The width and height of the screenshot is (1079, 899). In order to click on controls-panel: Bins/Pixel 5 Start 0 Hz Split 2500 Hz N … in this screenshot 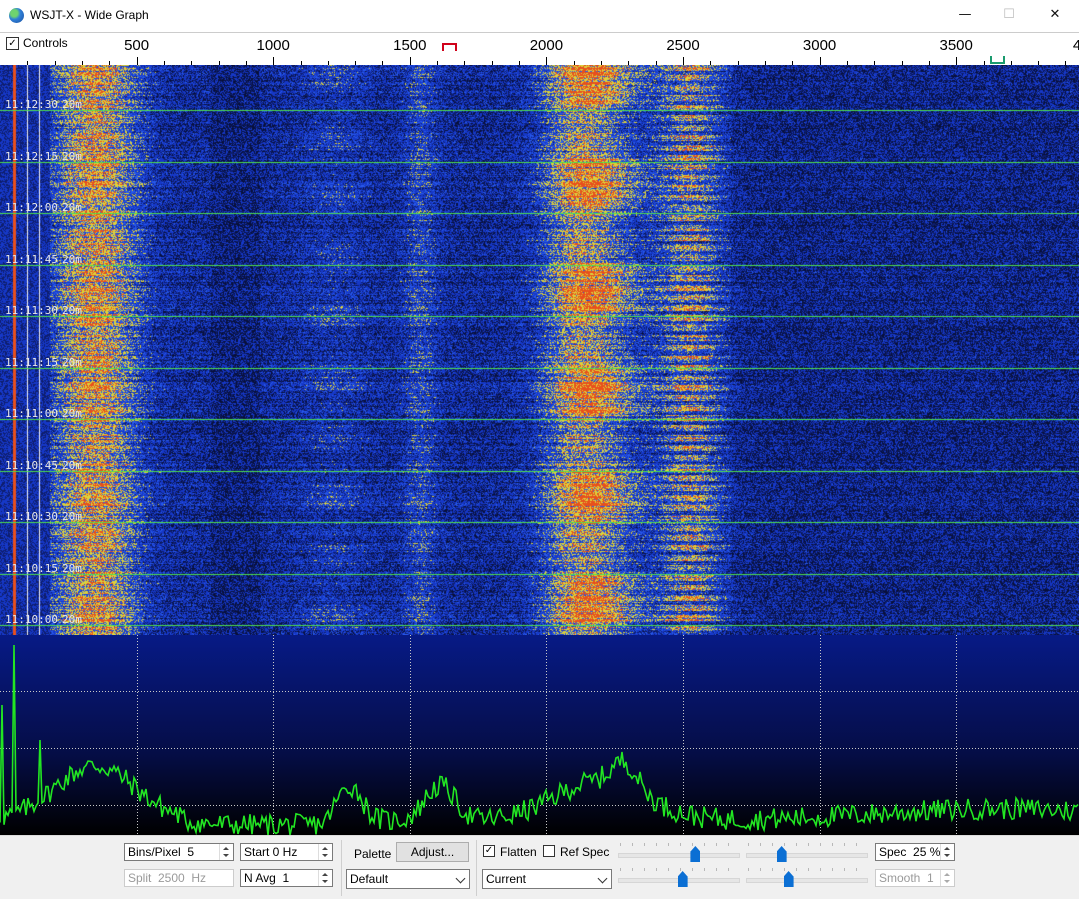, I will do `click(539, 867)`.